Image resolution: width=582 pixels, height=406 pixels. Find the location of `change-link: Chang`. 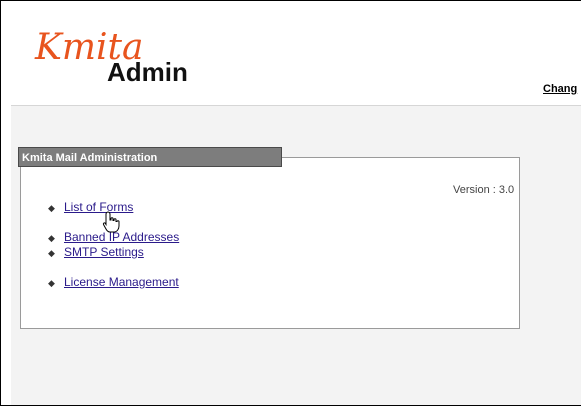

change-link: Chang is located at coordinates (560, 89).